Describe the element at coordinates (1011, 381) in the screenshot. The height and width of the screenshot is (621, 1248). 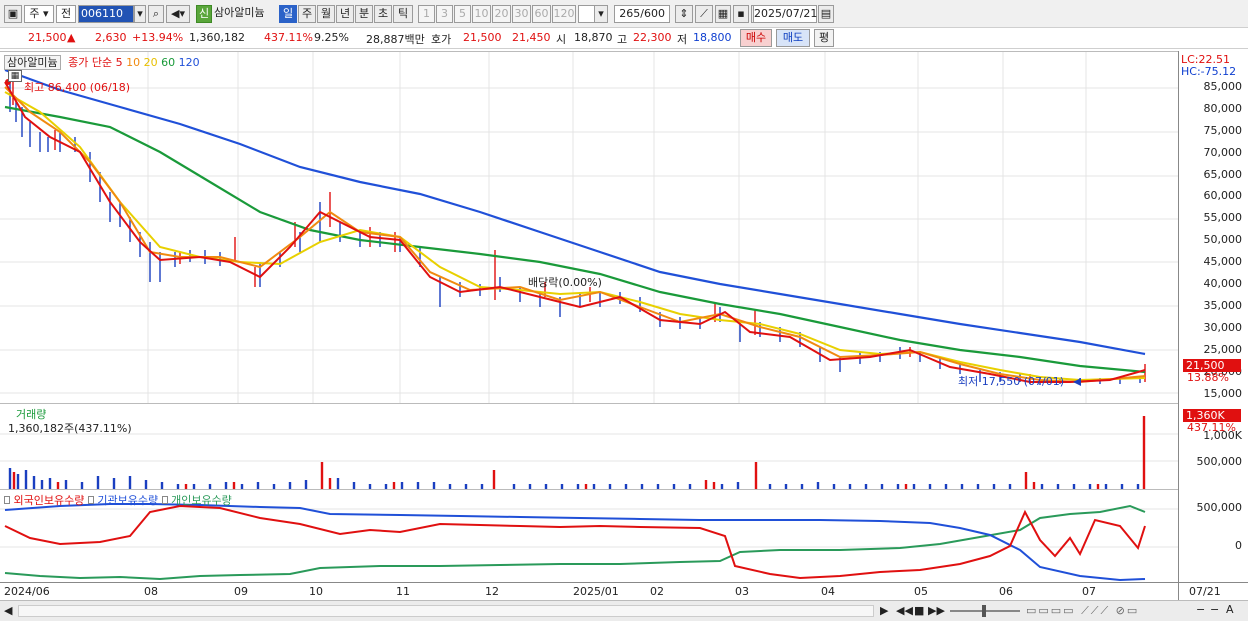
I see `low-note: 최저 17,550 (07/01)` at that location.